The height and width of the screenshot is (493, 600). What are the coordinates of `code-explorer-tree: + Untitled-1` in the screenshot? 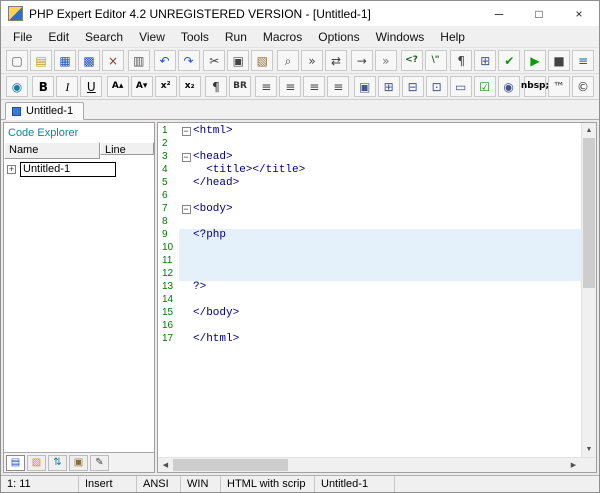 It's located at (79, 305).